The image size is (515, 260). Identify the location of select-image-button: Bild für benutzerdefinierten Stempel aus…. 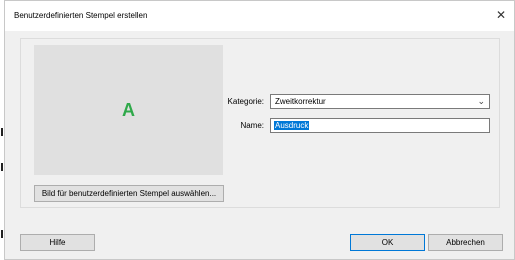
(129, 193).